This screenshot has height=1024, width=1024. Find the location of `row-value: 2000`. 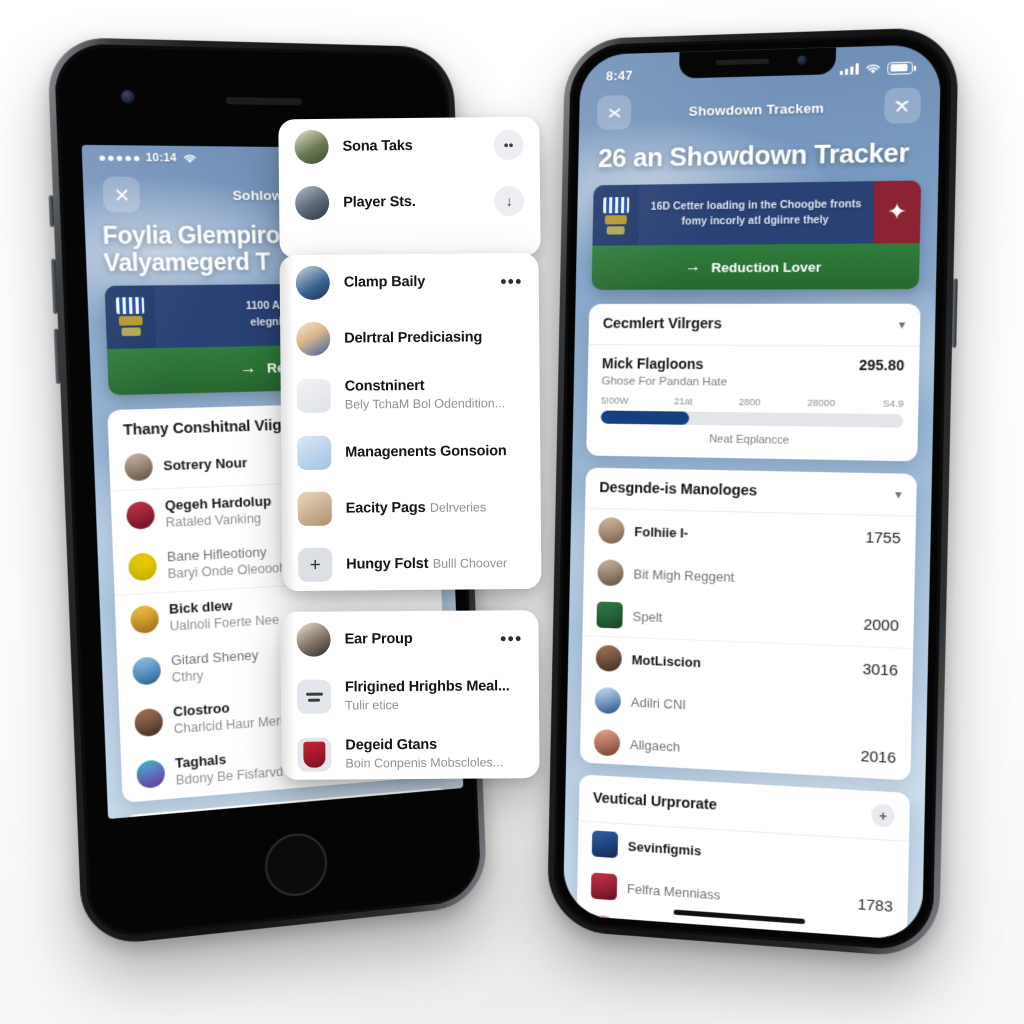

row-value: 2000 is located at coordinates (881, 625).